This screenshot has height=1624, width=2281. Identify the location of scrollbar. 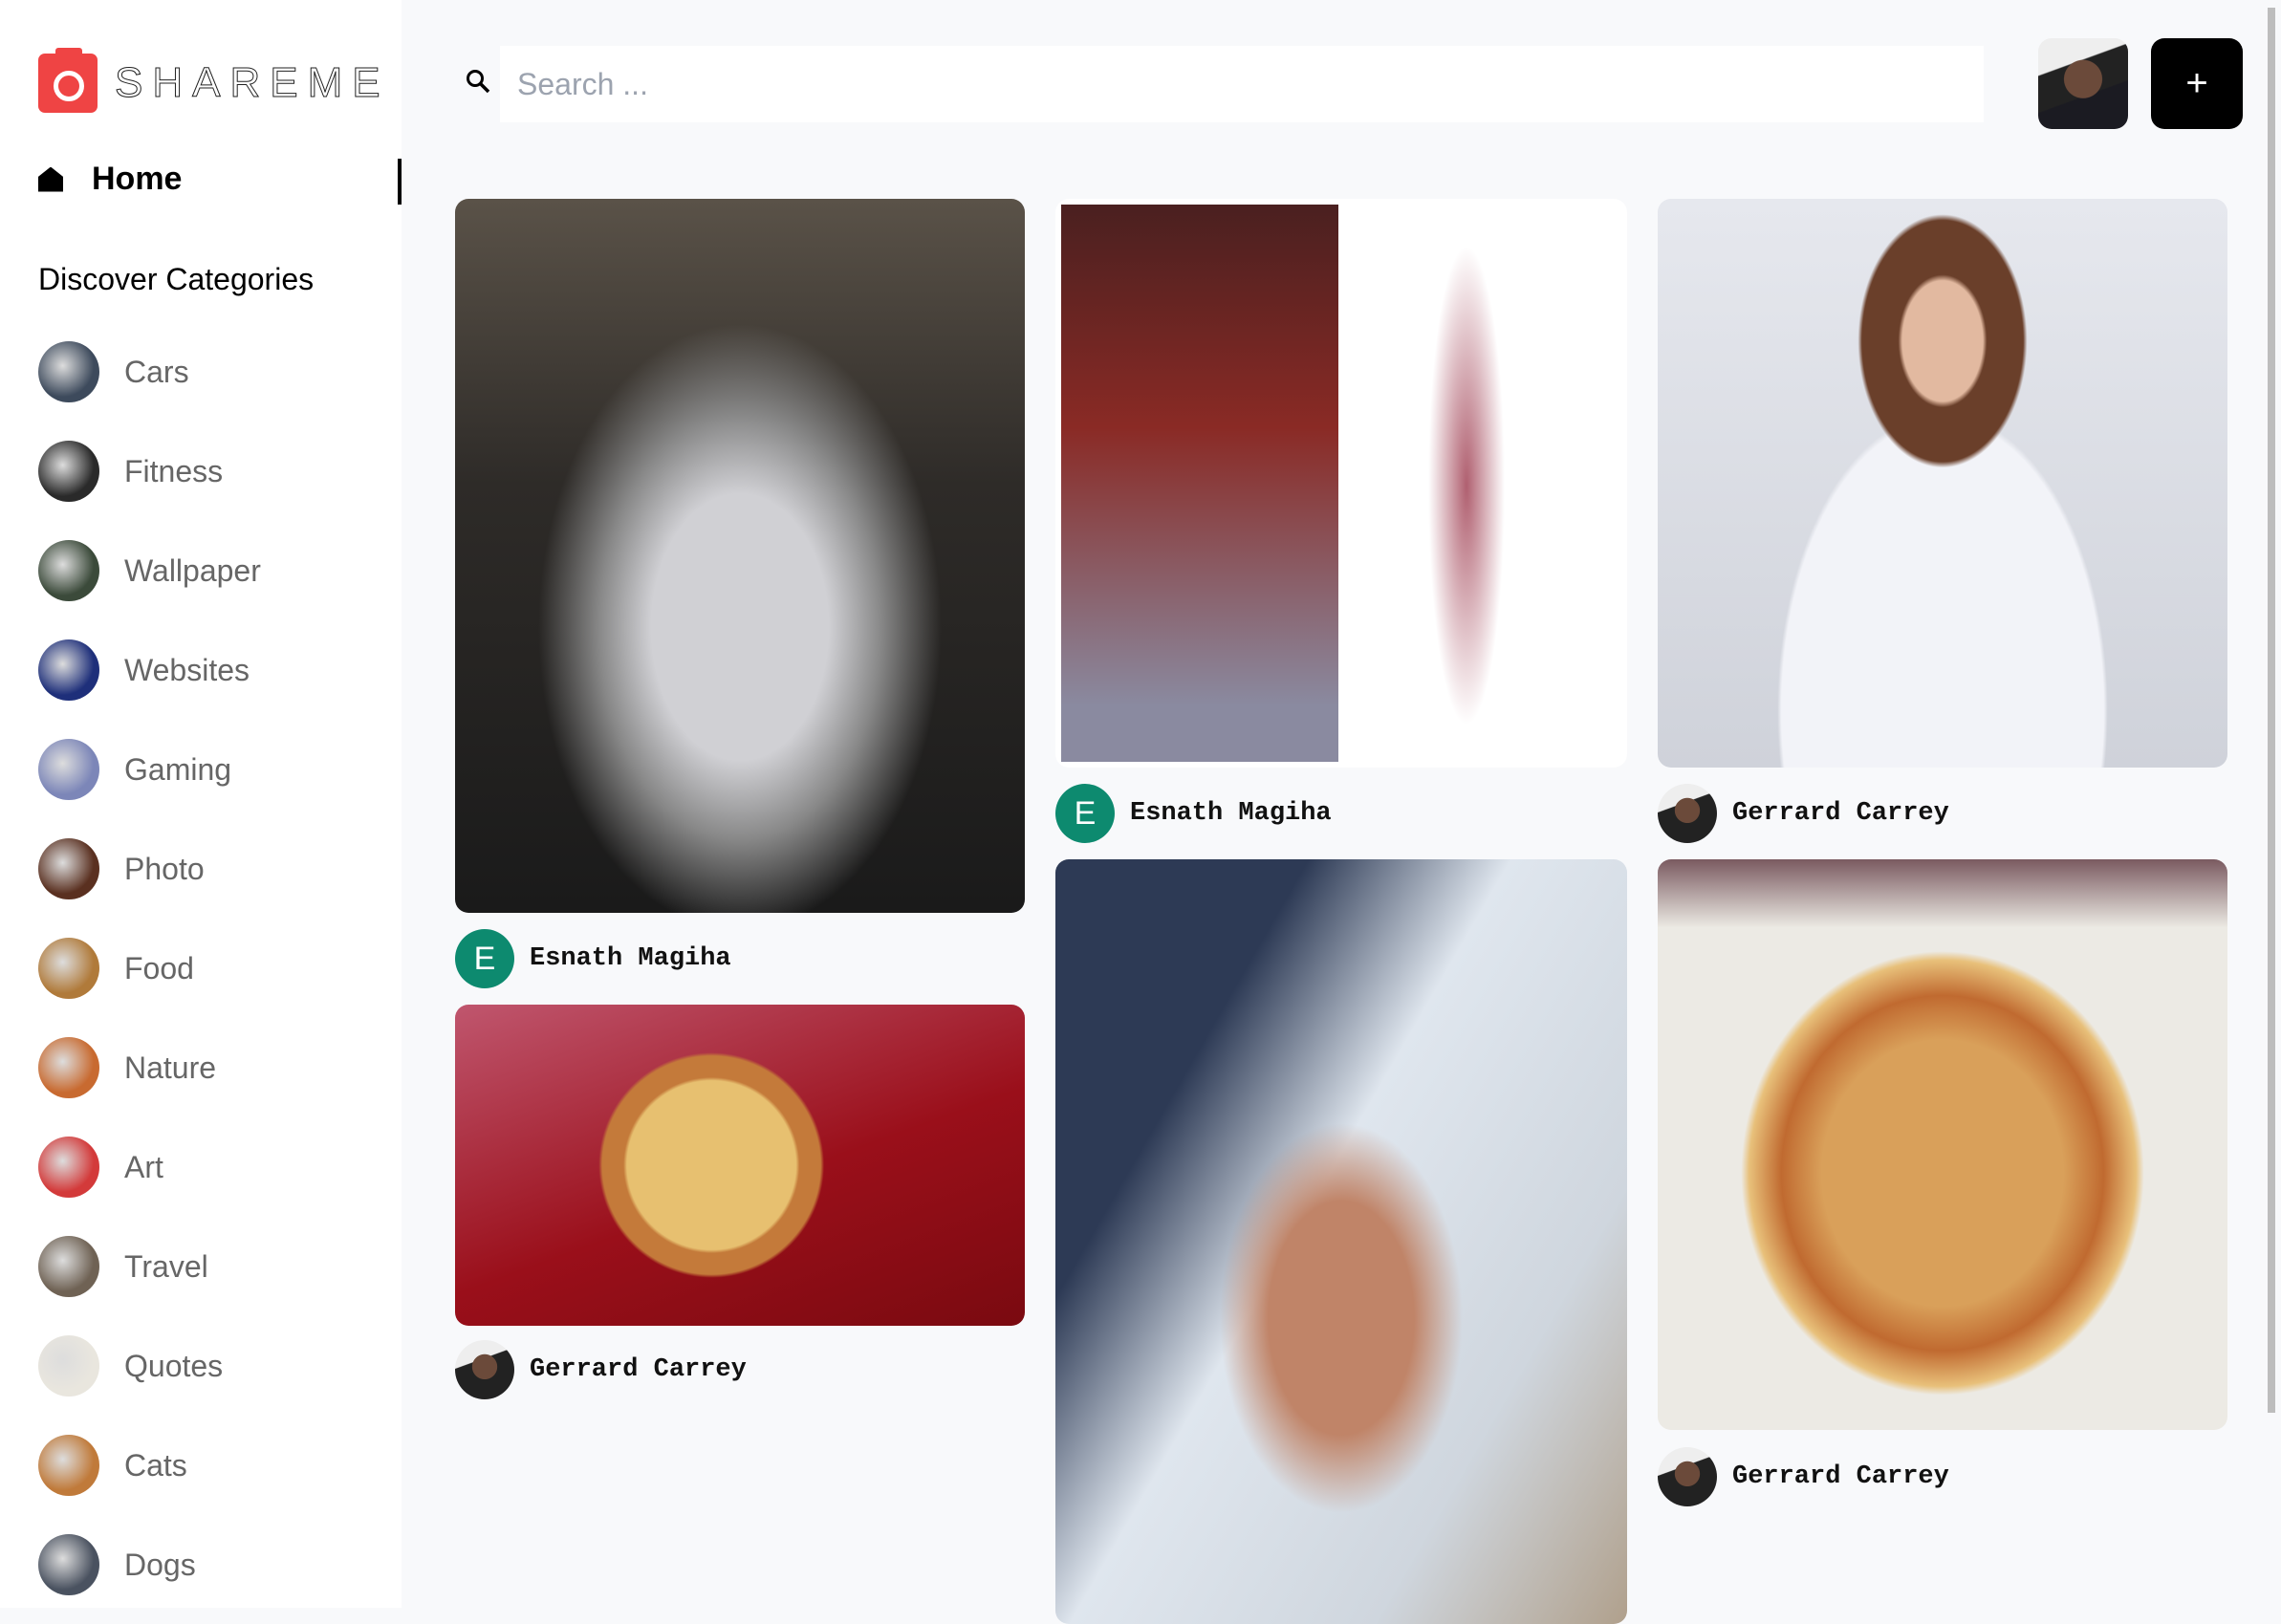
(2272, 711).